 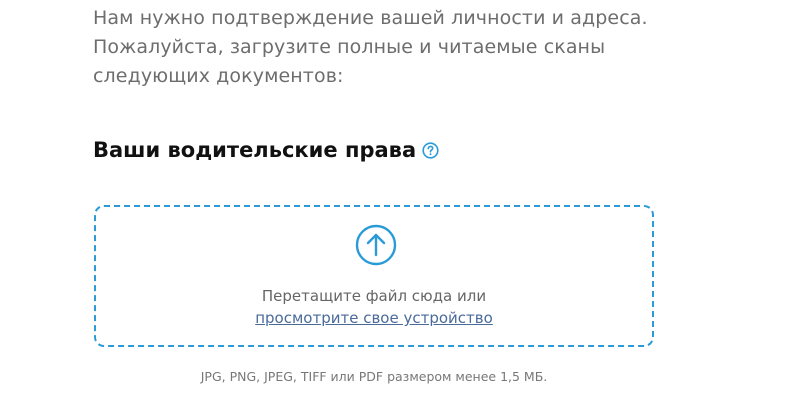 What do you see at coordinates (255, 150) in the screenshot?
I see `section-title-label: Ваши водительские права` at bounding box center [255, 150].